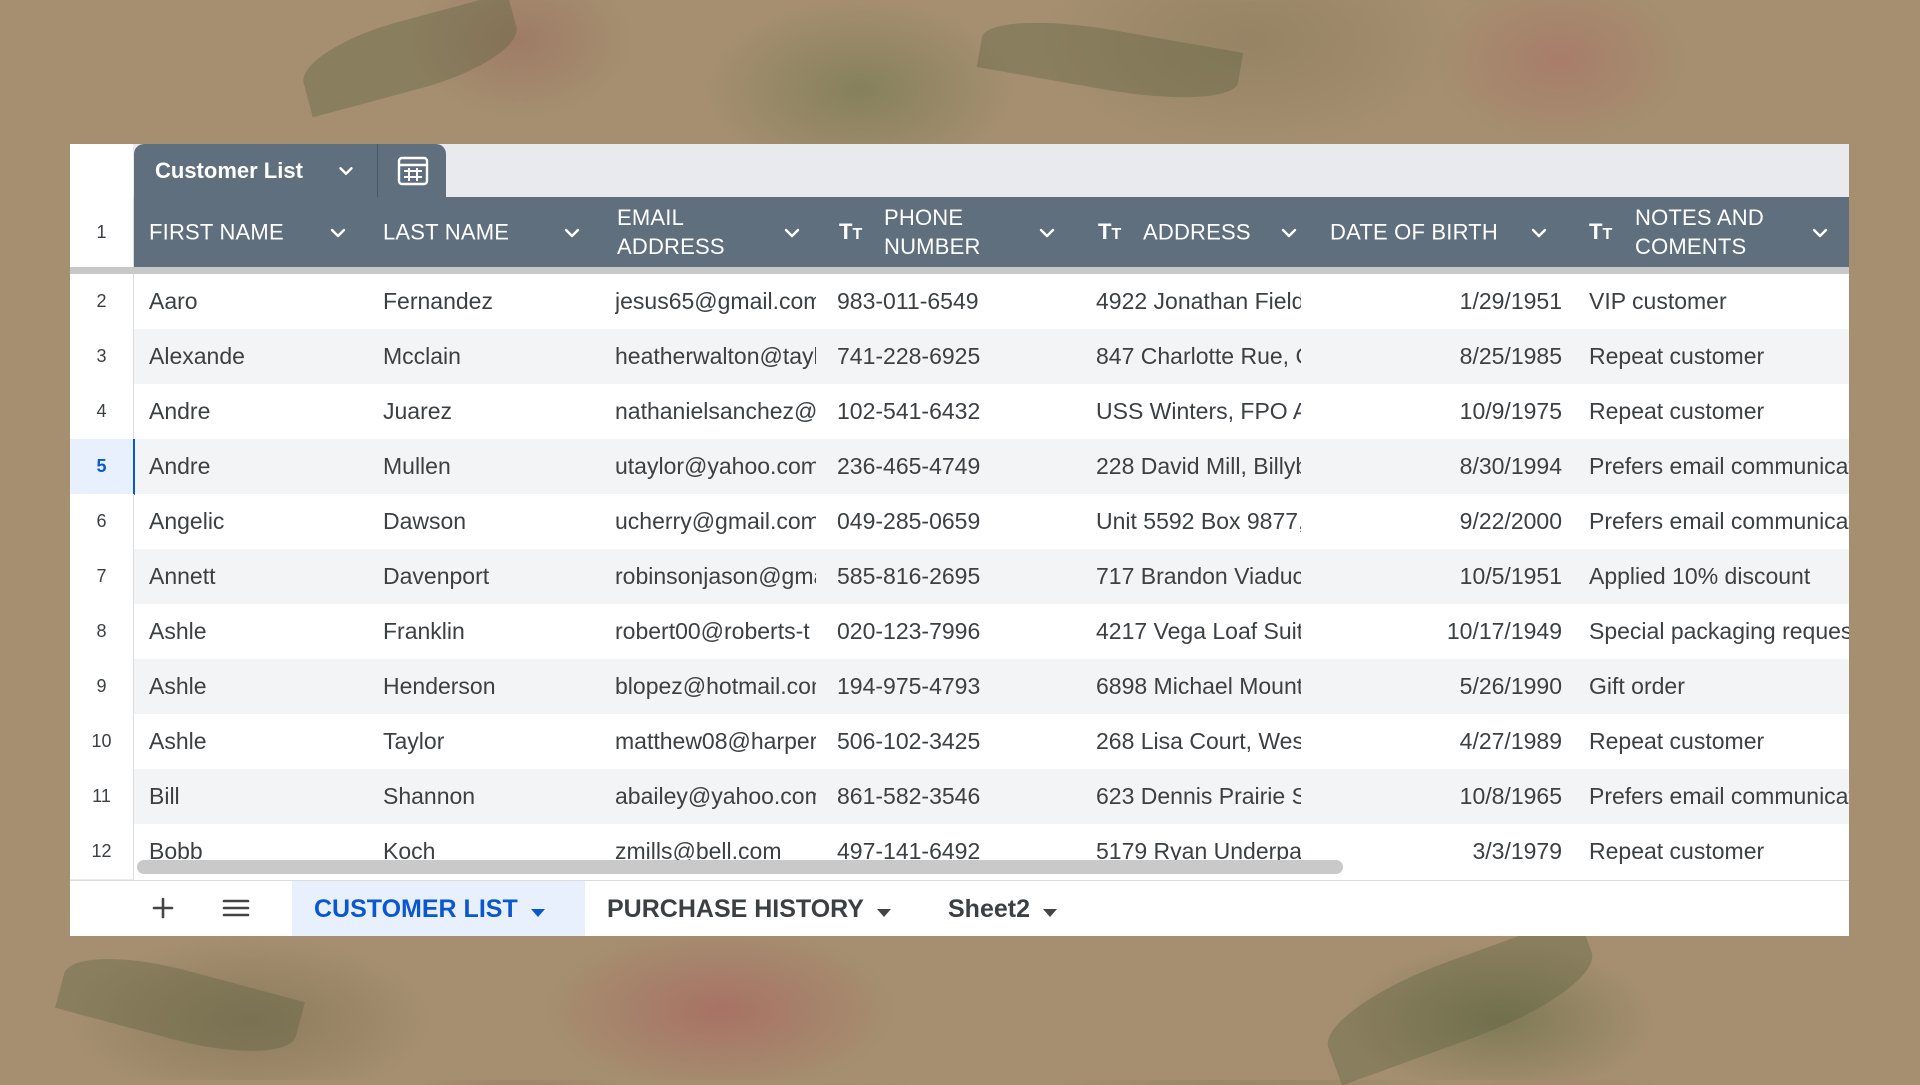 This screenshot has height=1085, width=1920. I want to click on table-tab-customer-list: Customer List, so click(290, 170).